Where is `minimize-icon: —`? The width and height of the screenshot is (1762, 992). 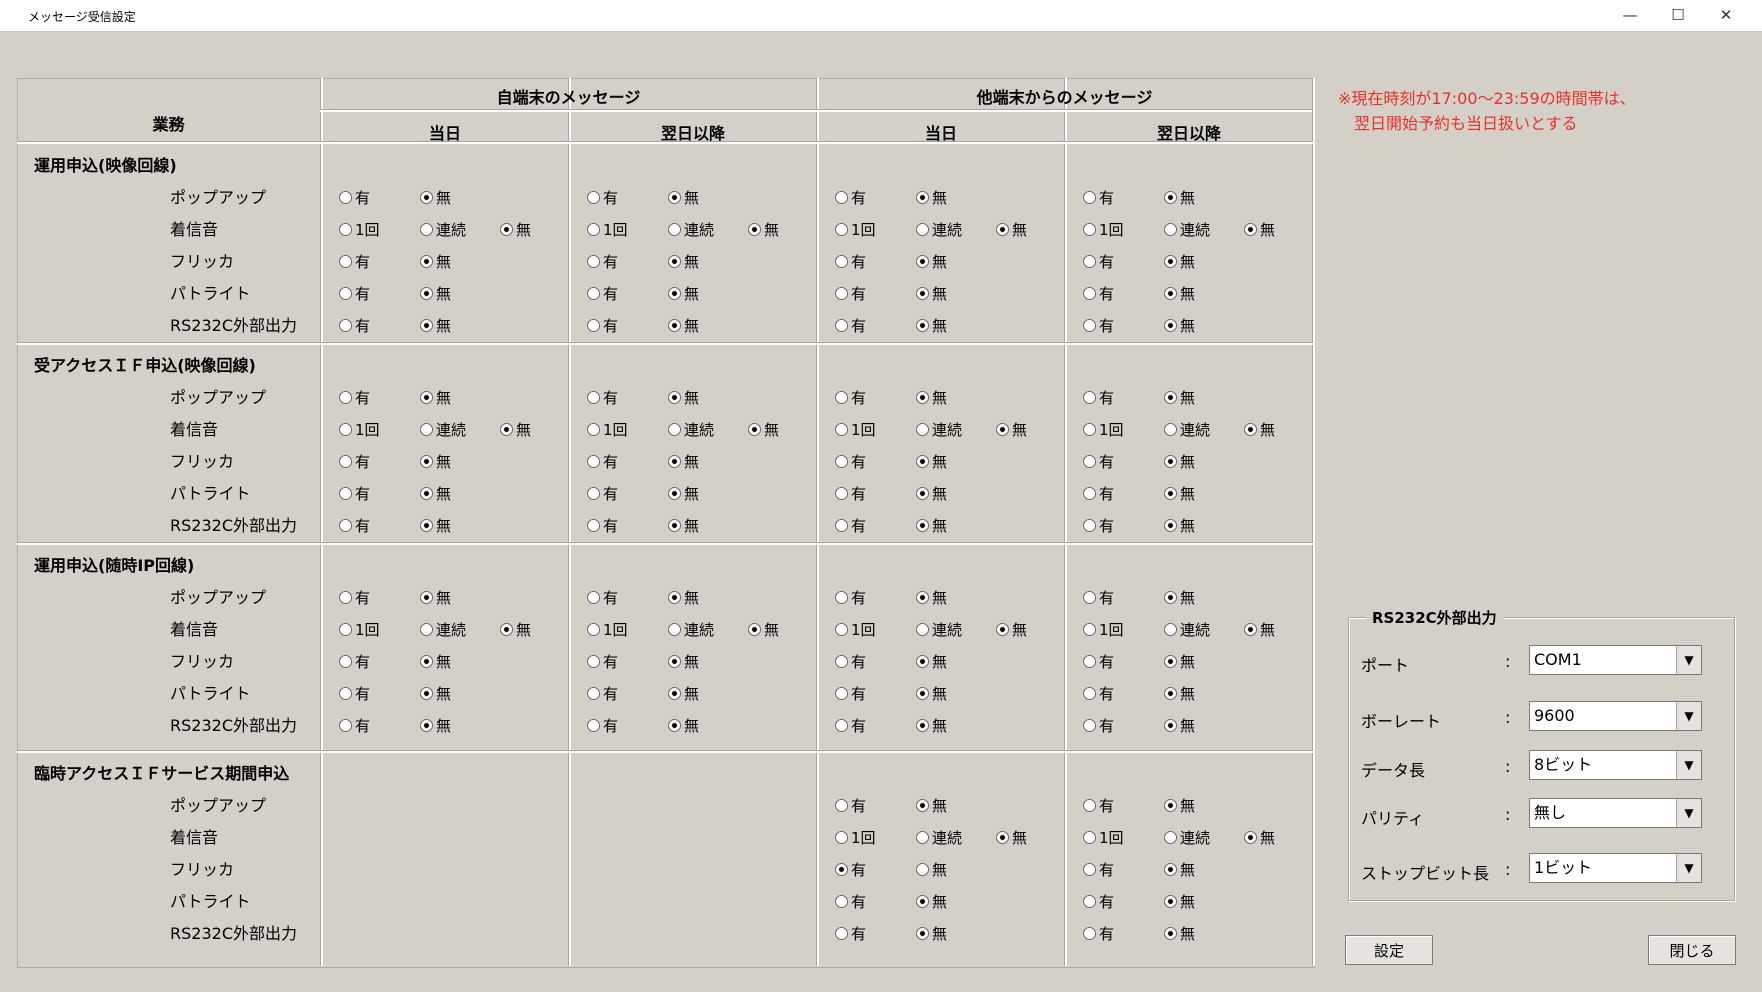
minimize-icon: — is located at coordinates (1630, 15).